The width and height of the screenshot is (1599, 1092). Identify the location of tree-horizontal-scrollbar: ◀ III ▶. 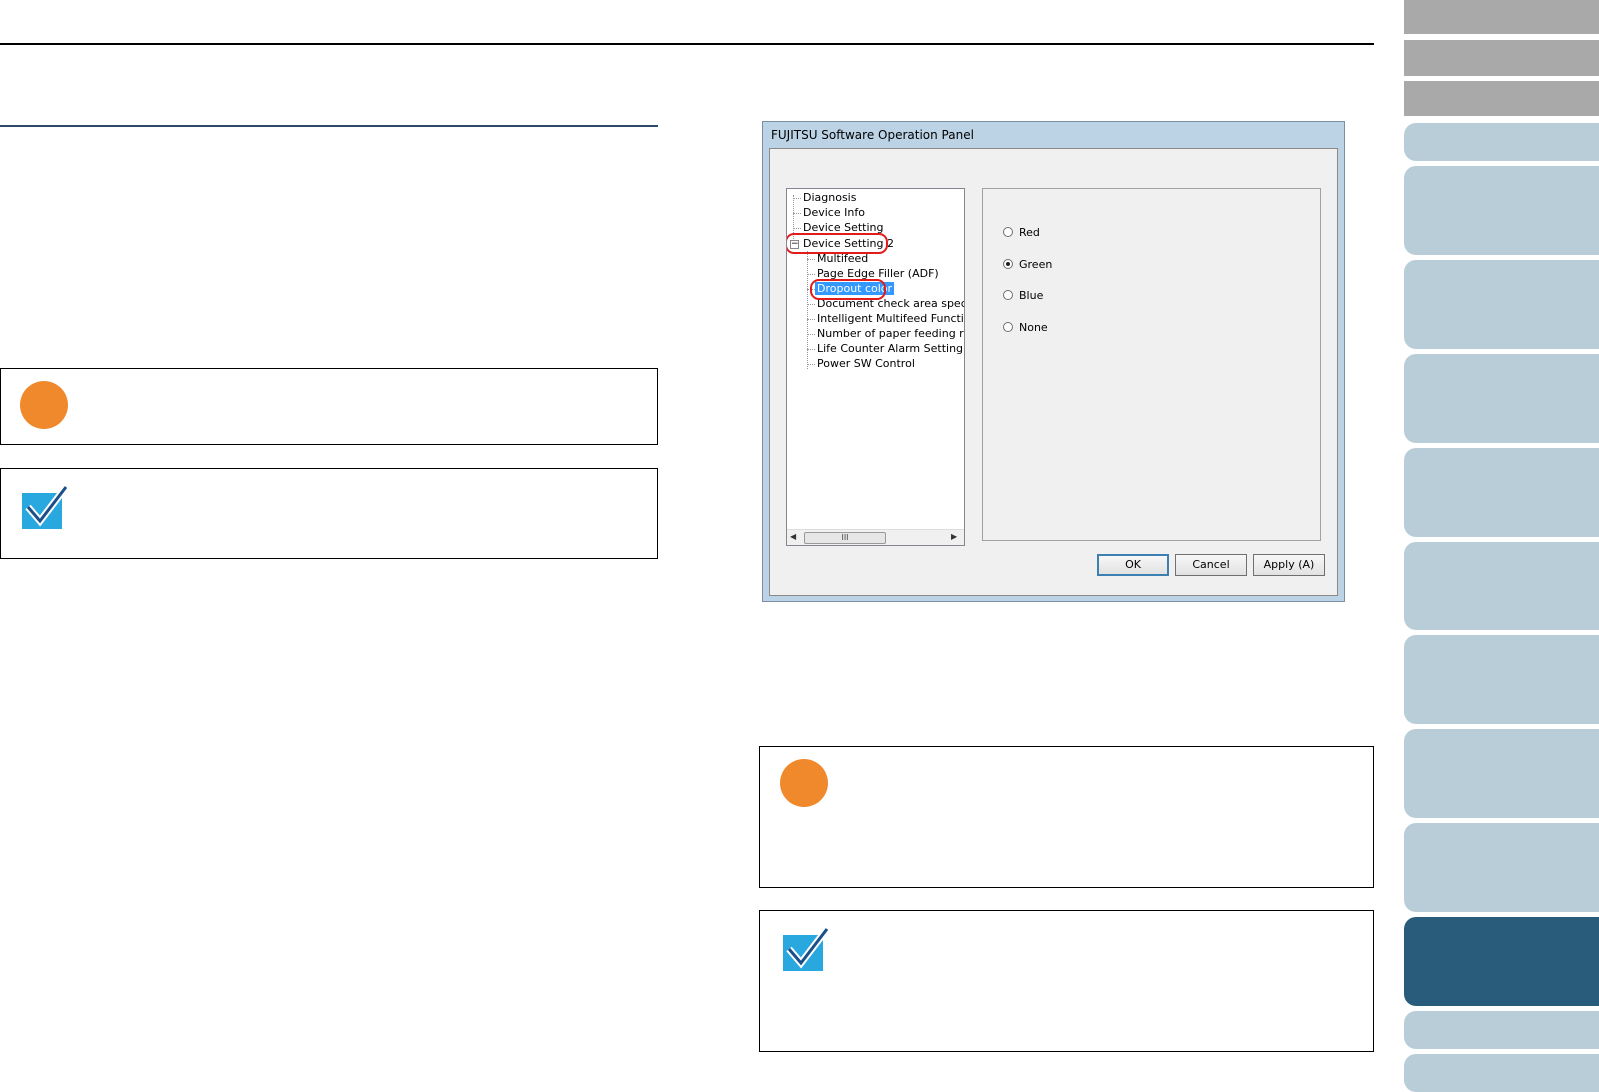
(875, 537).